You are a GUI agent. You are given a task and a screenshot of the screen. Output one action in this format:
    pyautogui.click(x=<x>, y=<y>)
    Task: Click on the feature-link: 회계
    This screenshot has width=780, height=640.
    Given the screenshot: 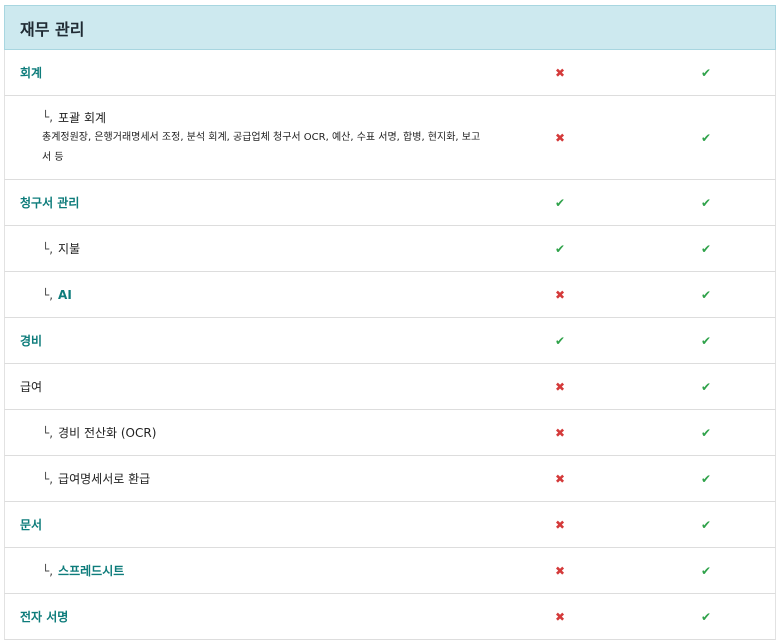 What is the action you would take?
    pyautogui.click(x=31, y=72)
    